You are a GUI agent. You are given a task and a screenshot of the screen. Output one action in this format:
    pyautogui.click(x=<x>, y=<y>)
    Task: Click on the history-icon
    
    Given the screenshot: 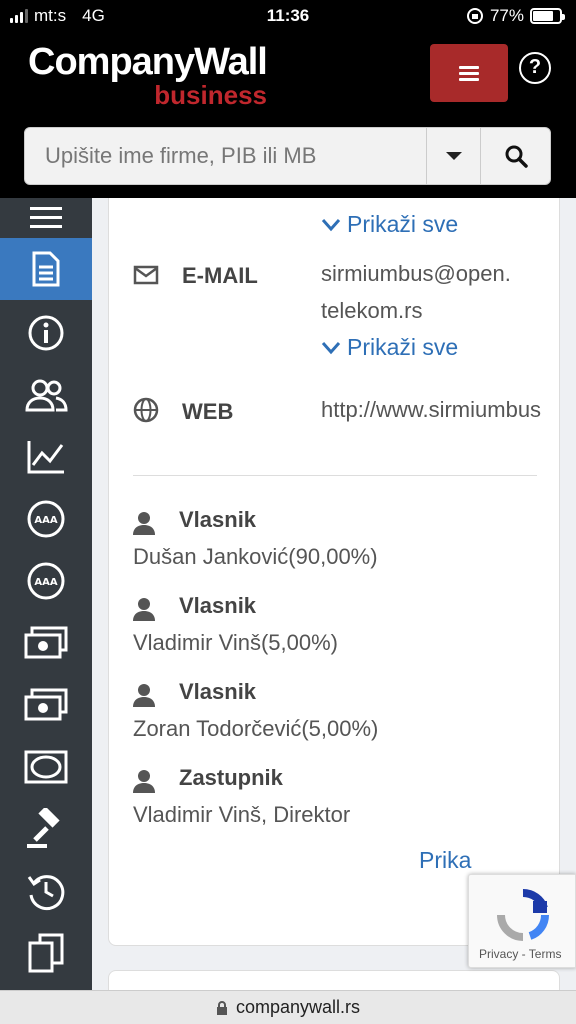 What is the action you would take?
    pyautogui.click(x=46, y=893)
    